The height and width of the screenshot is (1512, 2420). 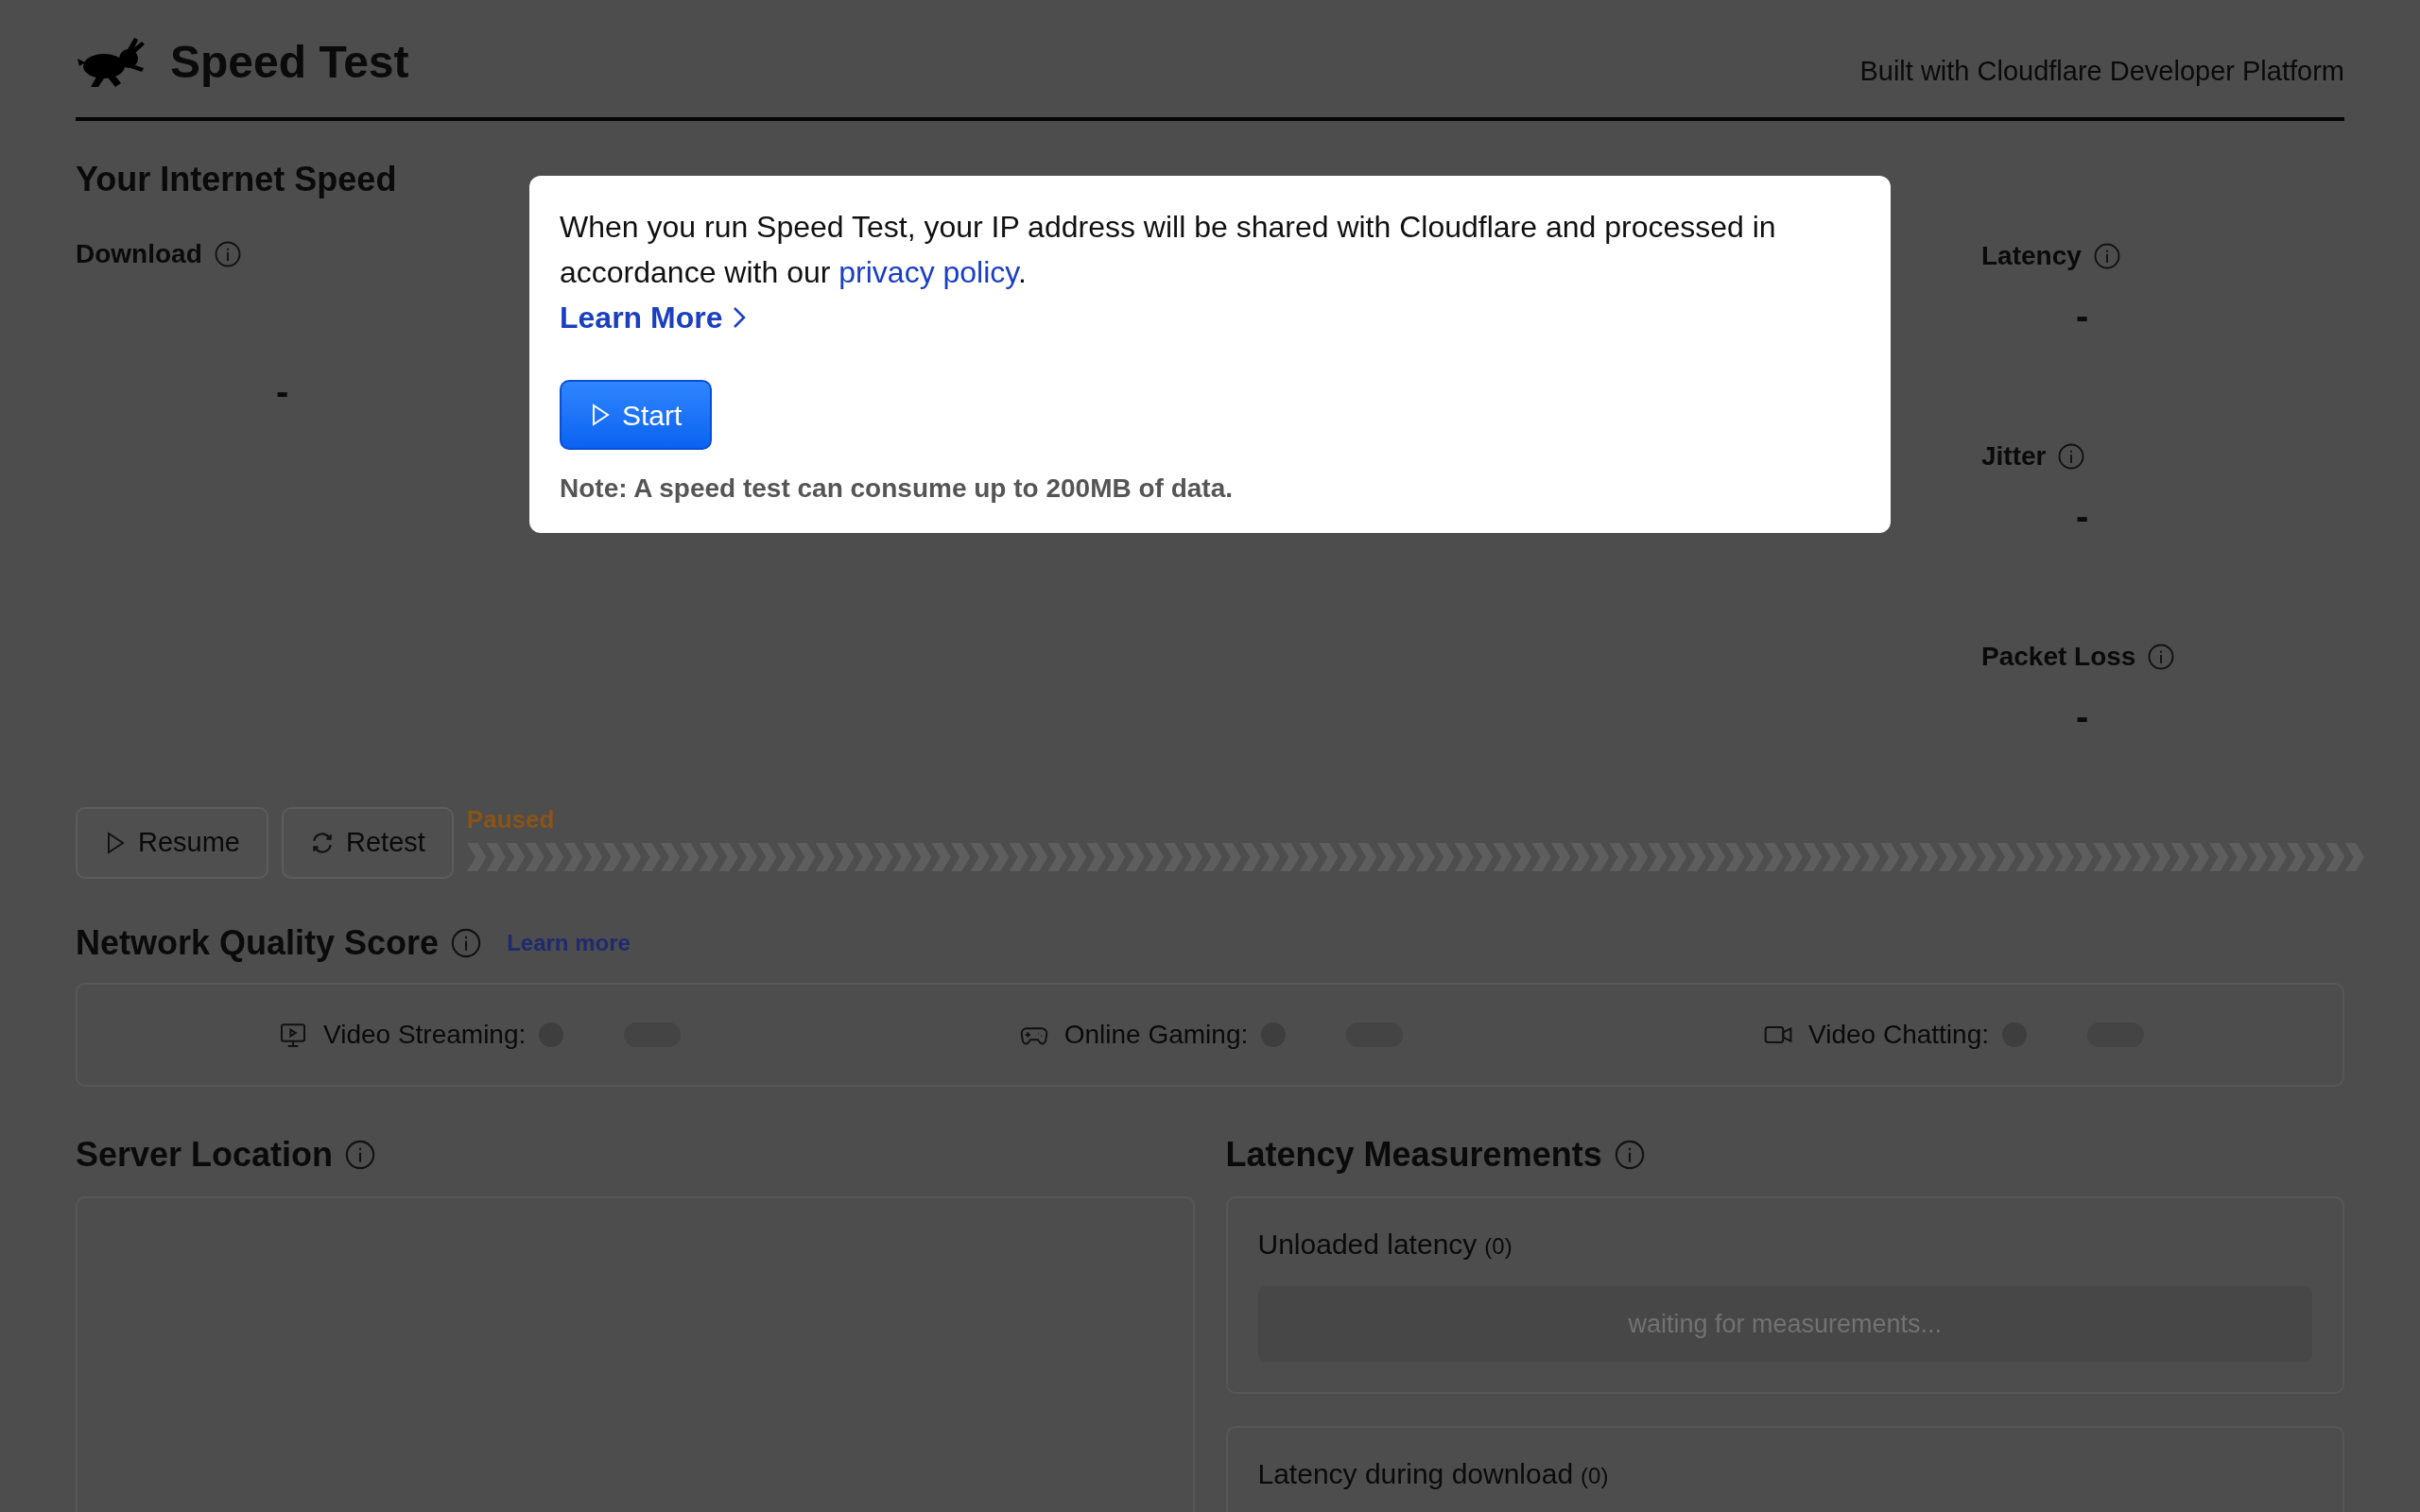 I want to click on section-heading: Latency Measurements, so click(x=1413, y=1155).